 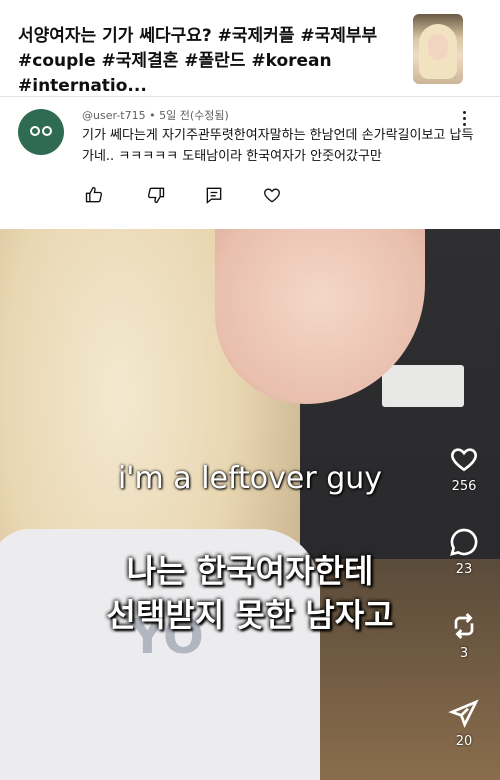 What do you see at coordinates (156, 195) in the screenshot?
I see `dislike-icon` at bounding box center [156, 195].